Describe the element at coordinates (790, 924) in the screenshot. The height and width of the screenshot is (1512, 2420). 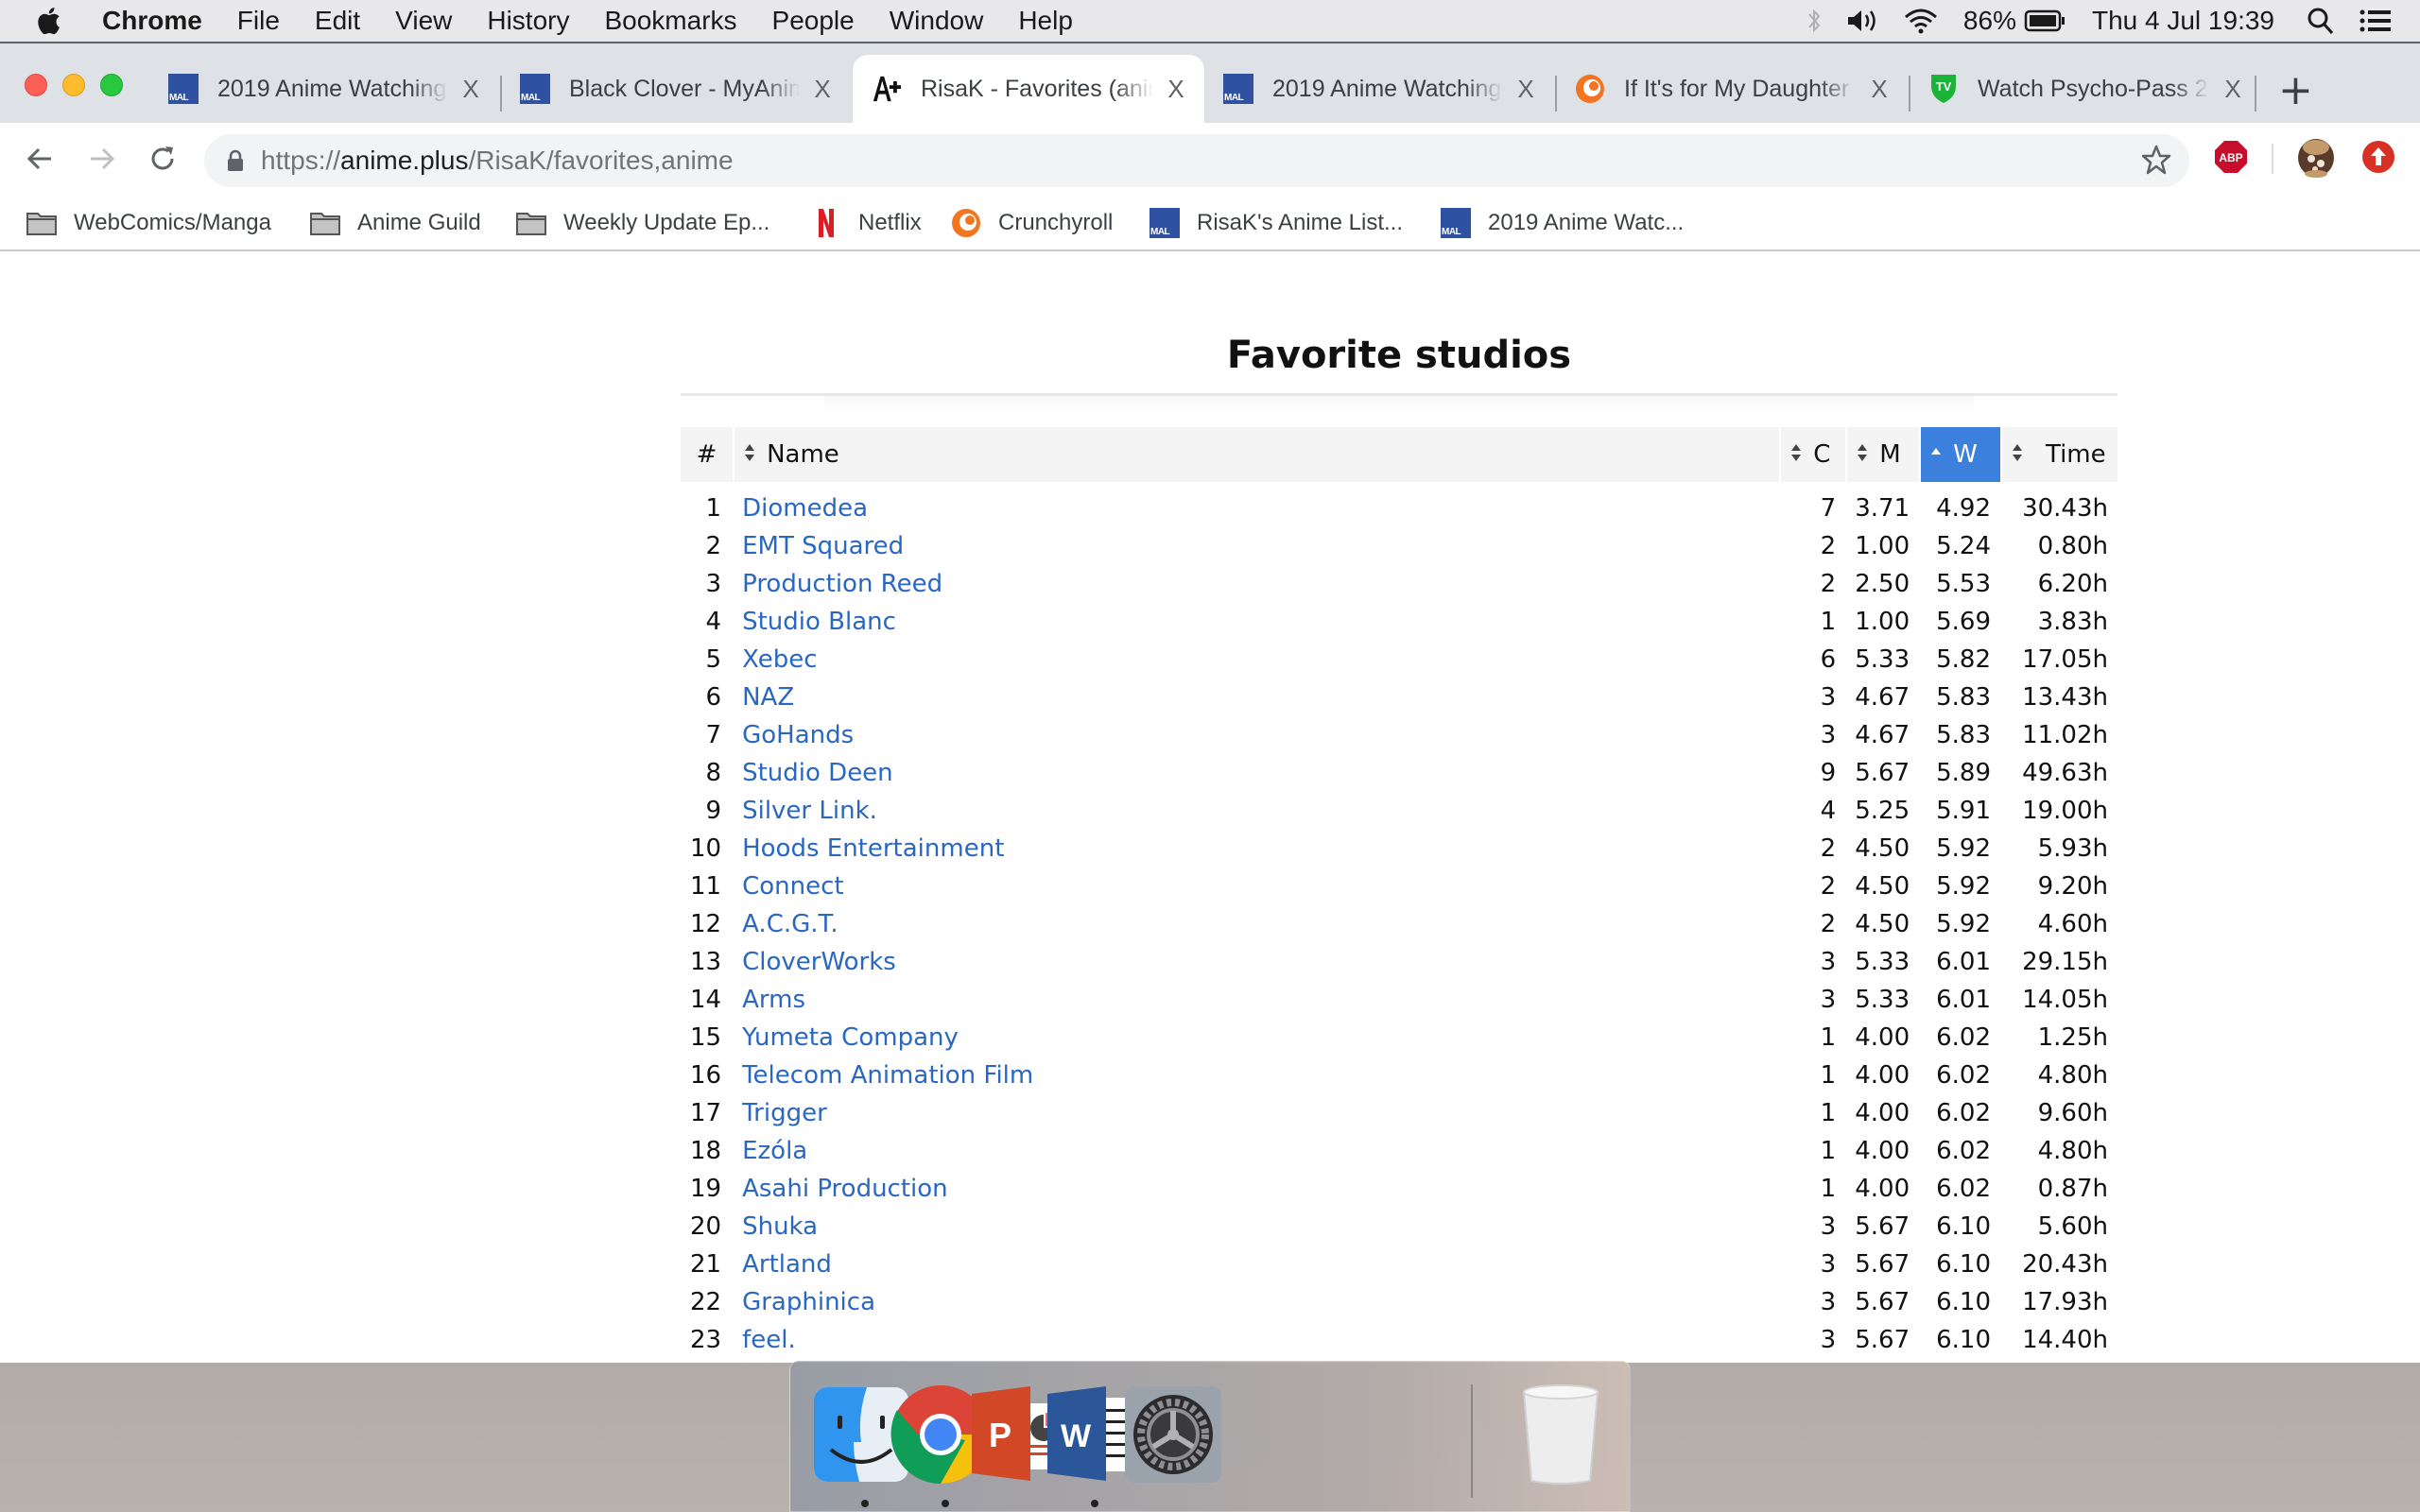
I see `studio-link: A.C.G.T.` at that location.